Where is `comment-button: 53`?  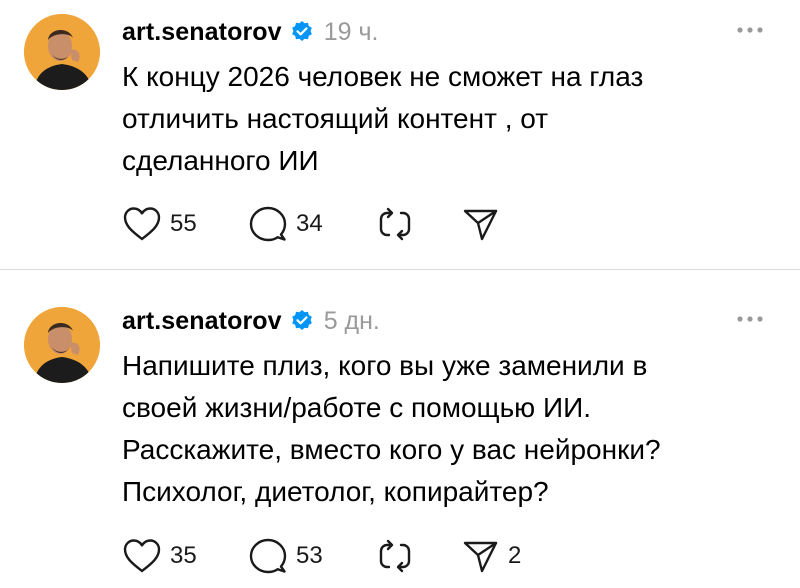 comment-button: 53 is located at coordinates (285, 556).